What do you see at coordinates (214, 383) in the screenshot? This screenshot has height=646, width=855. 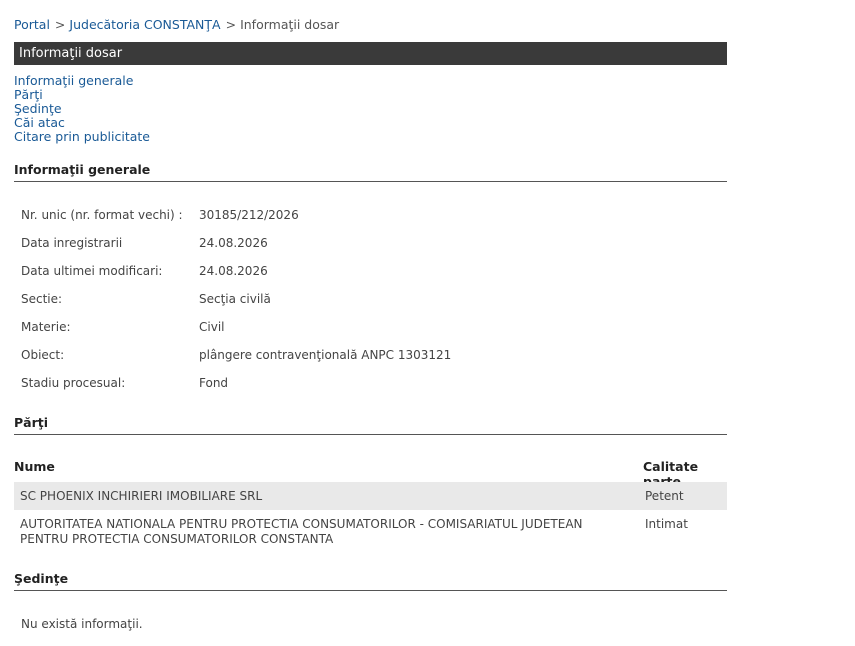 I see `info-value: Fond` at bounding box center [214, 383].